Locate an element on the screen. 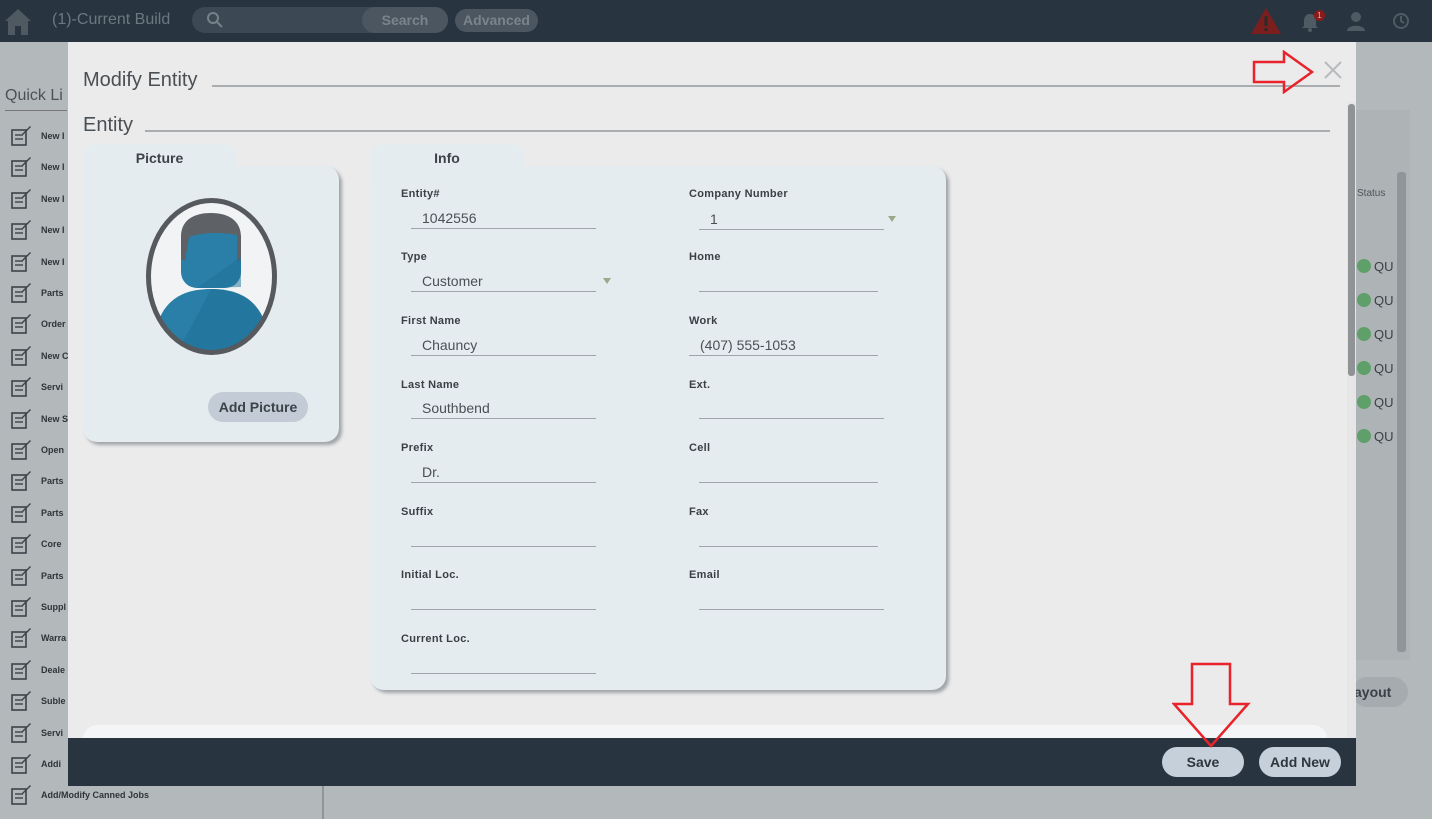  top-bar: (1)-Current Build Search Advanced 1 is located at coordinates (716, 21).